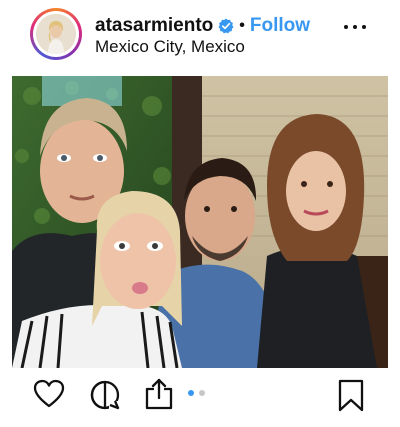  What do you see at coordinates (191, 393) in the screenshot?
I see `carousel-dot-active` at bounding box center [191, 393].